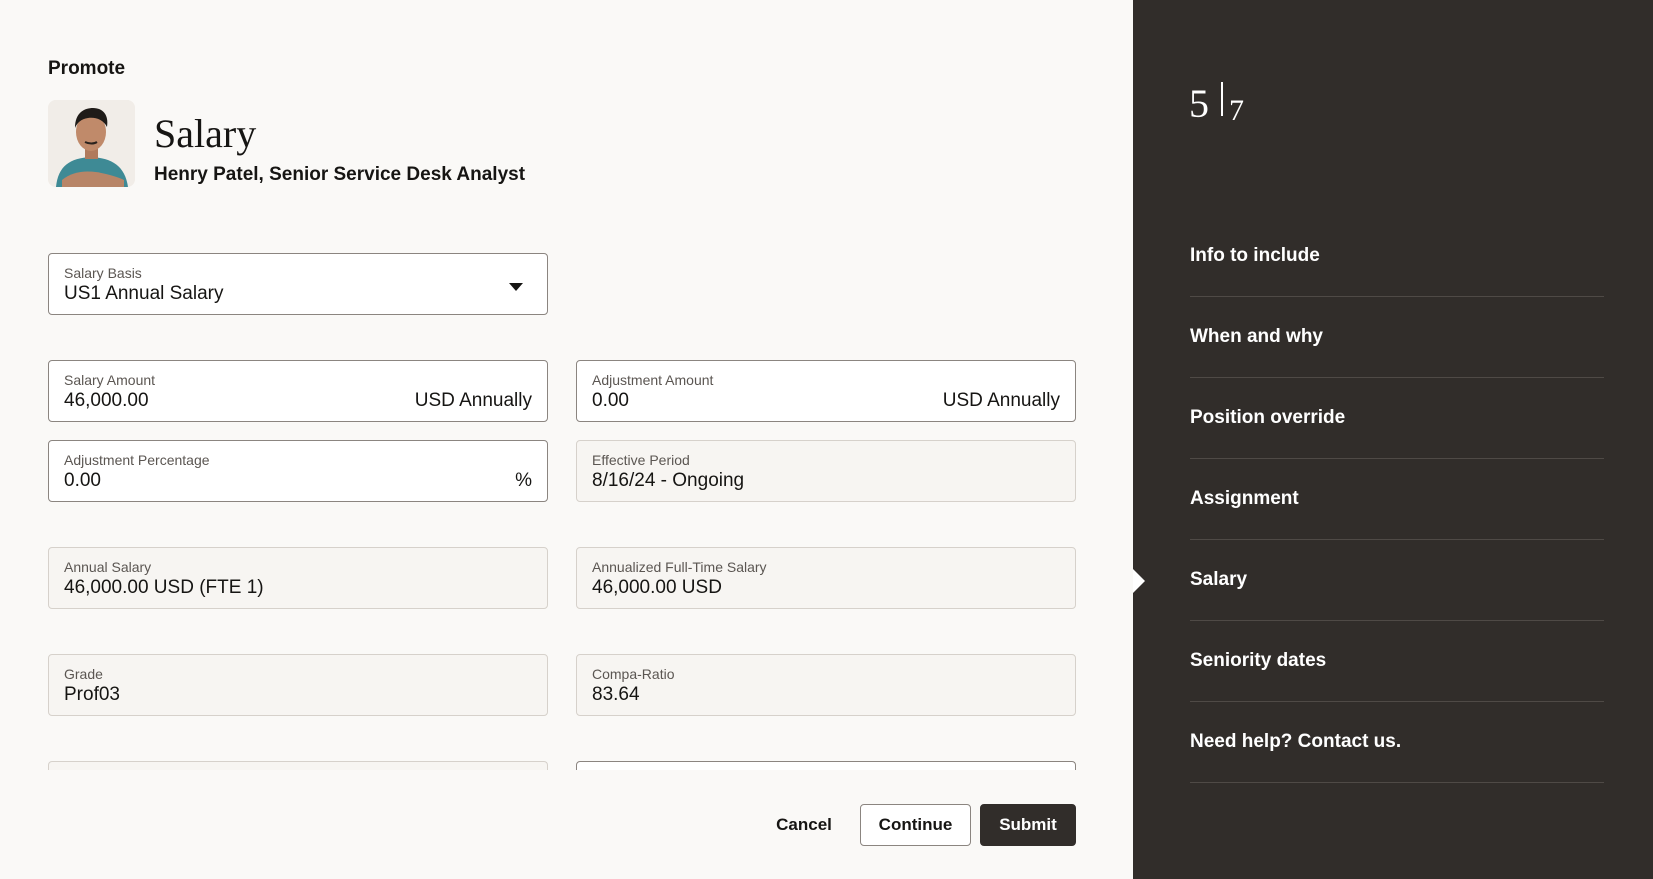 The width and height of the screenshot is (1653, 879). Describe the element at coordinates (826, 765) in the screenshot. I see `clipped-field-right` at that location.